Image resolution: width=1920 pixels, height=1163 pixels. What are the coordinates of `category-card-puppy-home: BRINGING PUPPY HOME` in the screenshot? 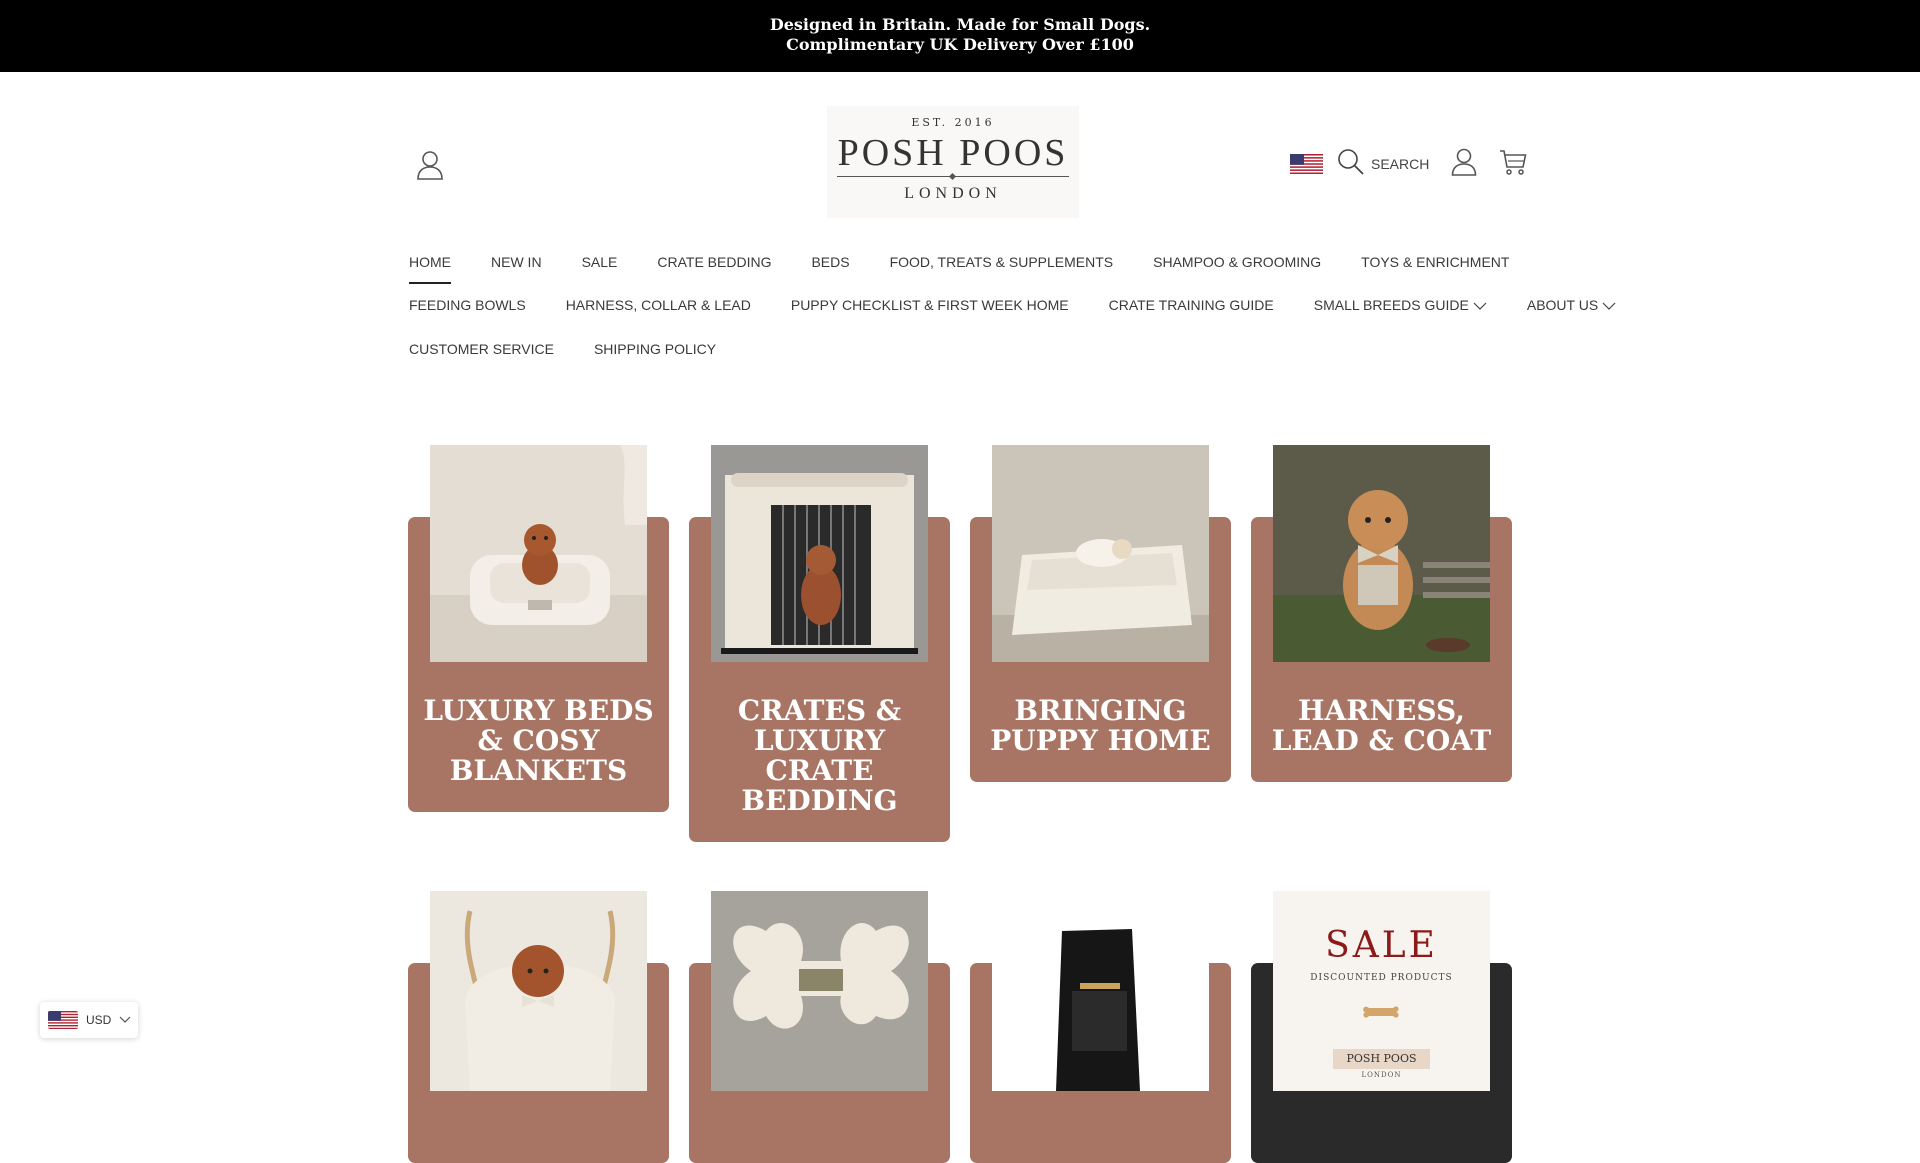 It's located at (1100, 613).